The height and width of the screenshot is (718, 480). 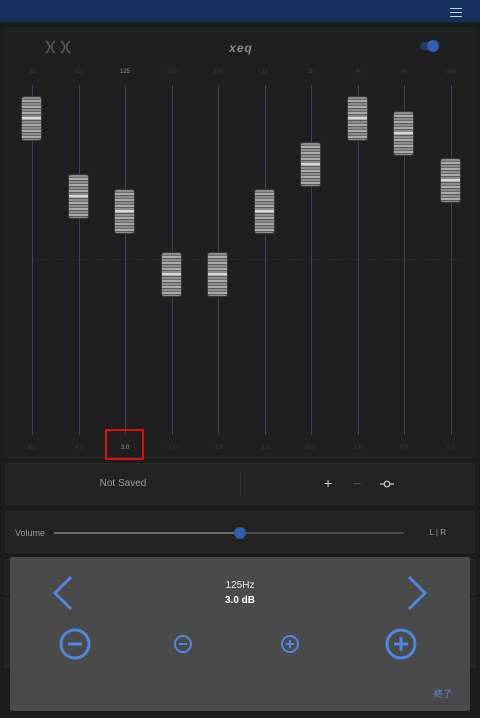 What do you see at coordinates (183, 644) in the screenshot?
I see `small-decrease-button` at bounding box center [183, 644].